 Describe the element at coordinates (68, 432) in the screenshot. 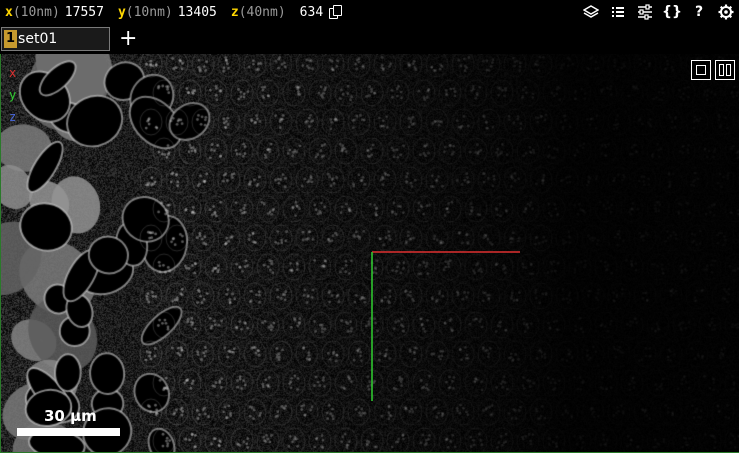

I see `scalebar` at that location.